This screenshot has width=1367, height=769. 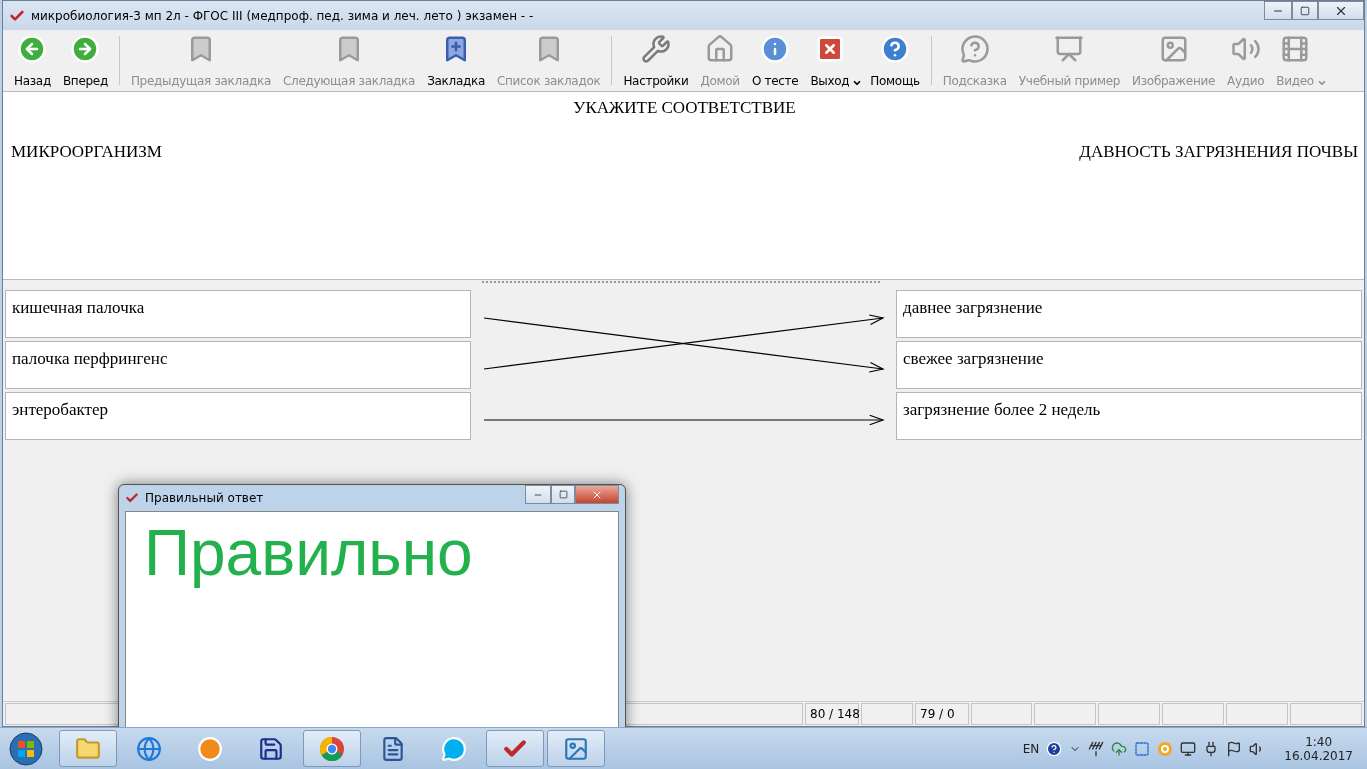 I want to click on dropdown-caret-icon, so click(x=857, y=83).